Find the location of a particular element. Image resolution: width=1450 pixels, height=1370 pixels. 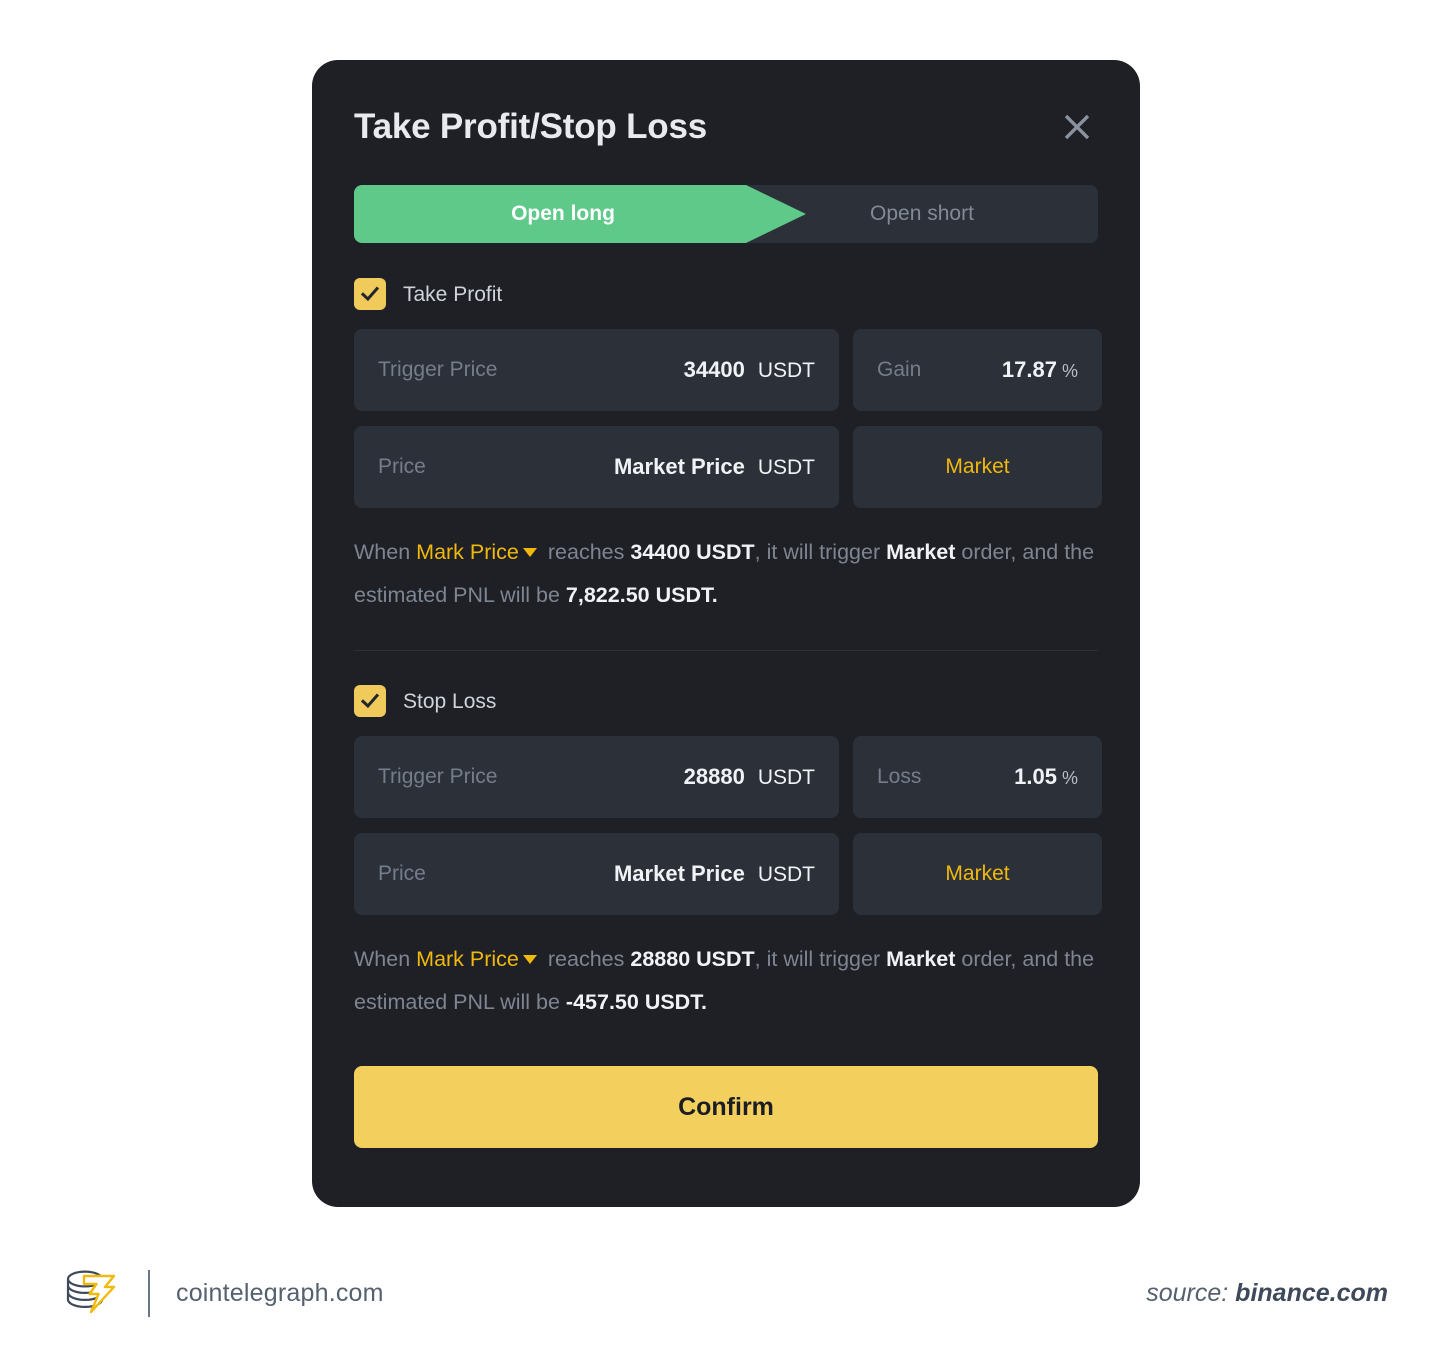

modal-header: Take Profit/Stop Loss is located at coordinates (726, 122).